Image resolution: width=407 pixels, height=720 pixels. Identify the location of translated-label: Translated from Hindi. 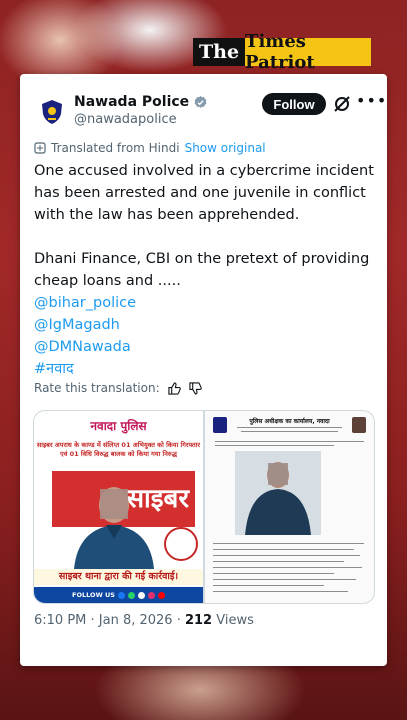
(115, 148).